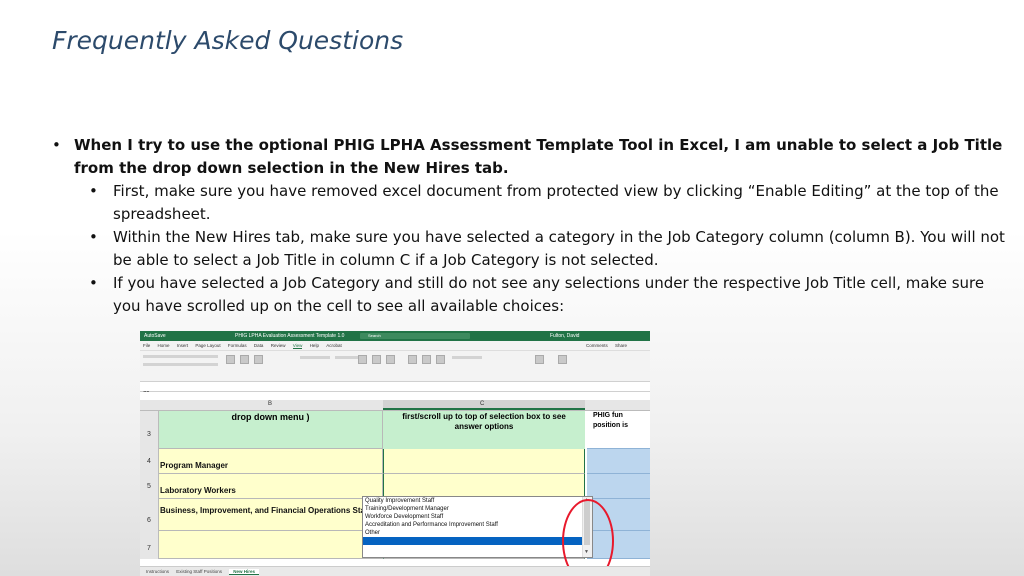 The width and height of the screenshot is (1024, 576). What do you see at coordinates (484, 426) in the screenshot?
I see `column-c-title-line2: answer options` at bounding box center [484, 426].